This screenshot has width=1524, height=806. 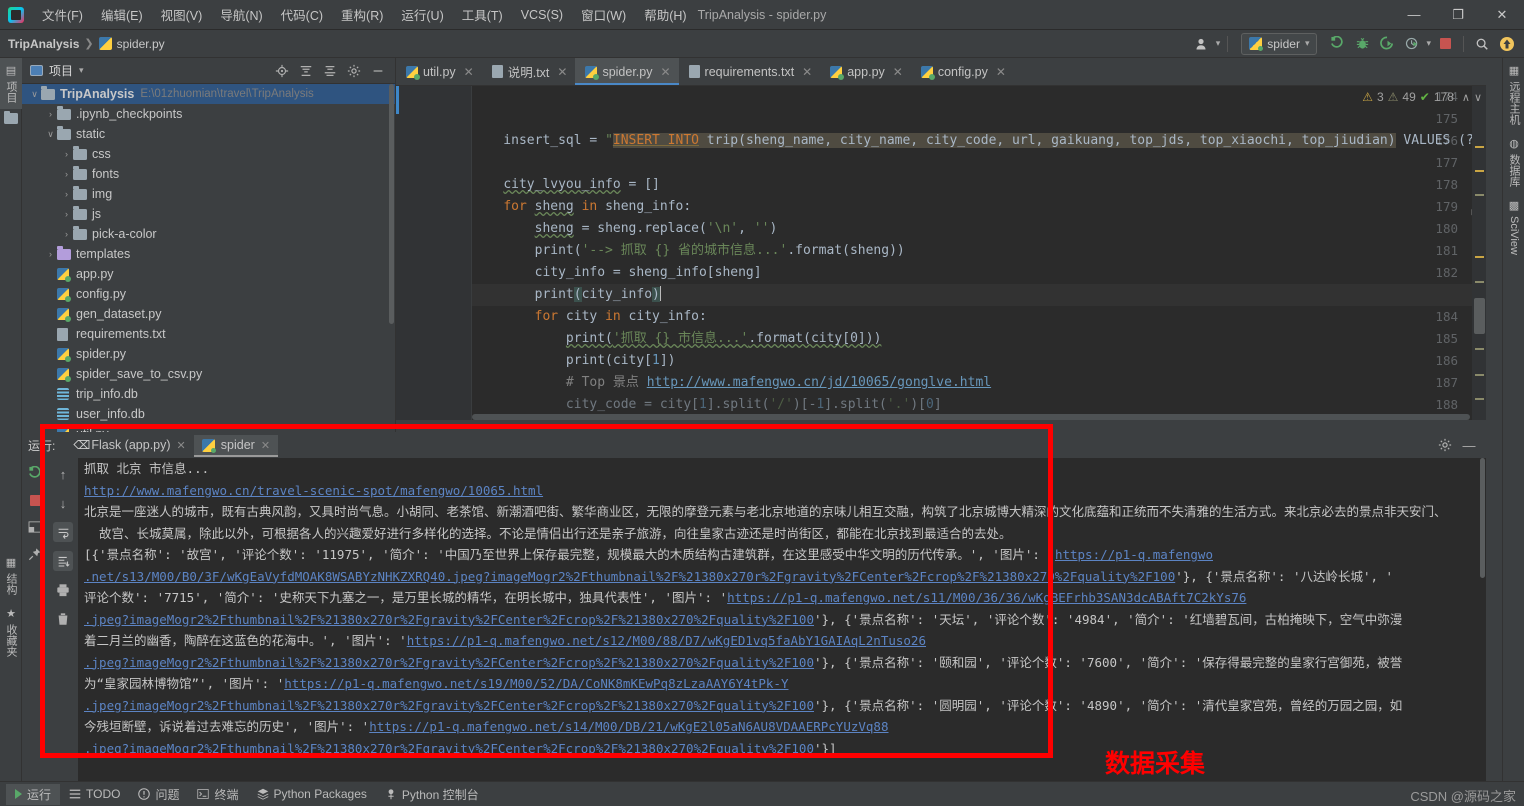 What do you see at coordinates (63, 503) in the screenshot?
I see `down-icon: ↓` at bounding box center [63, 503].